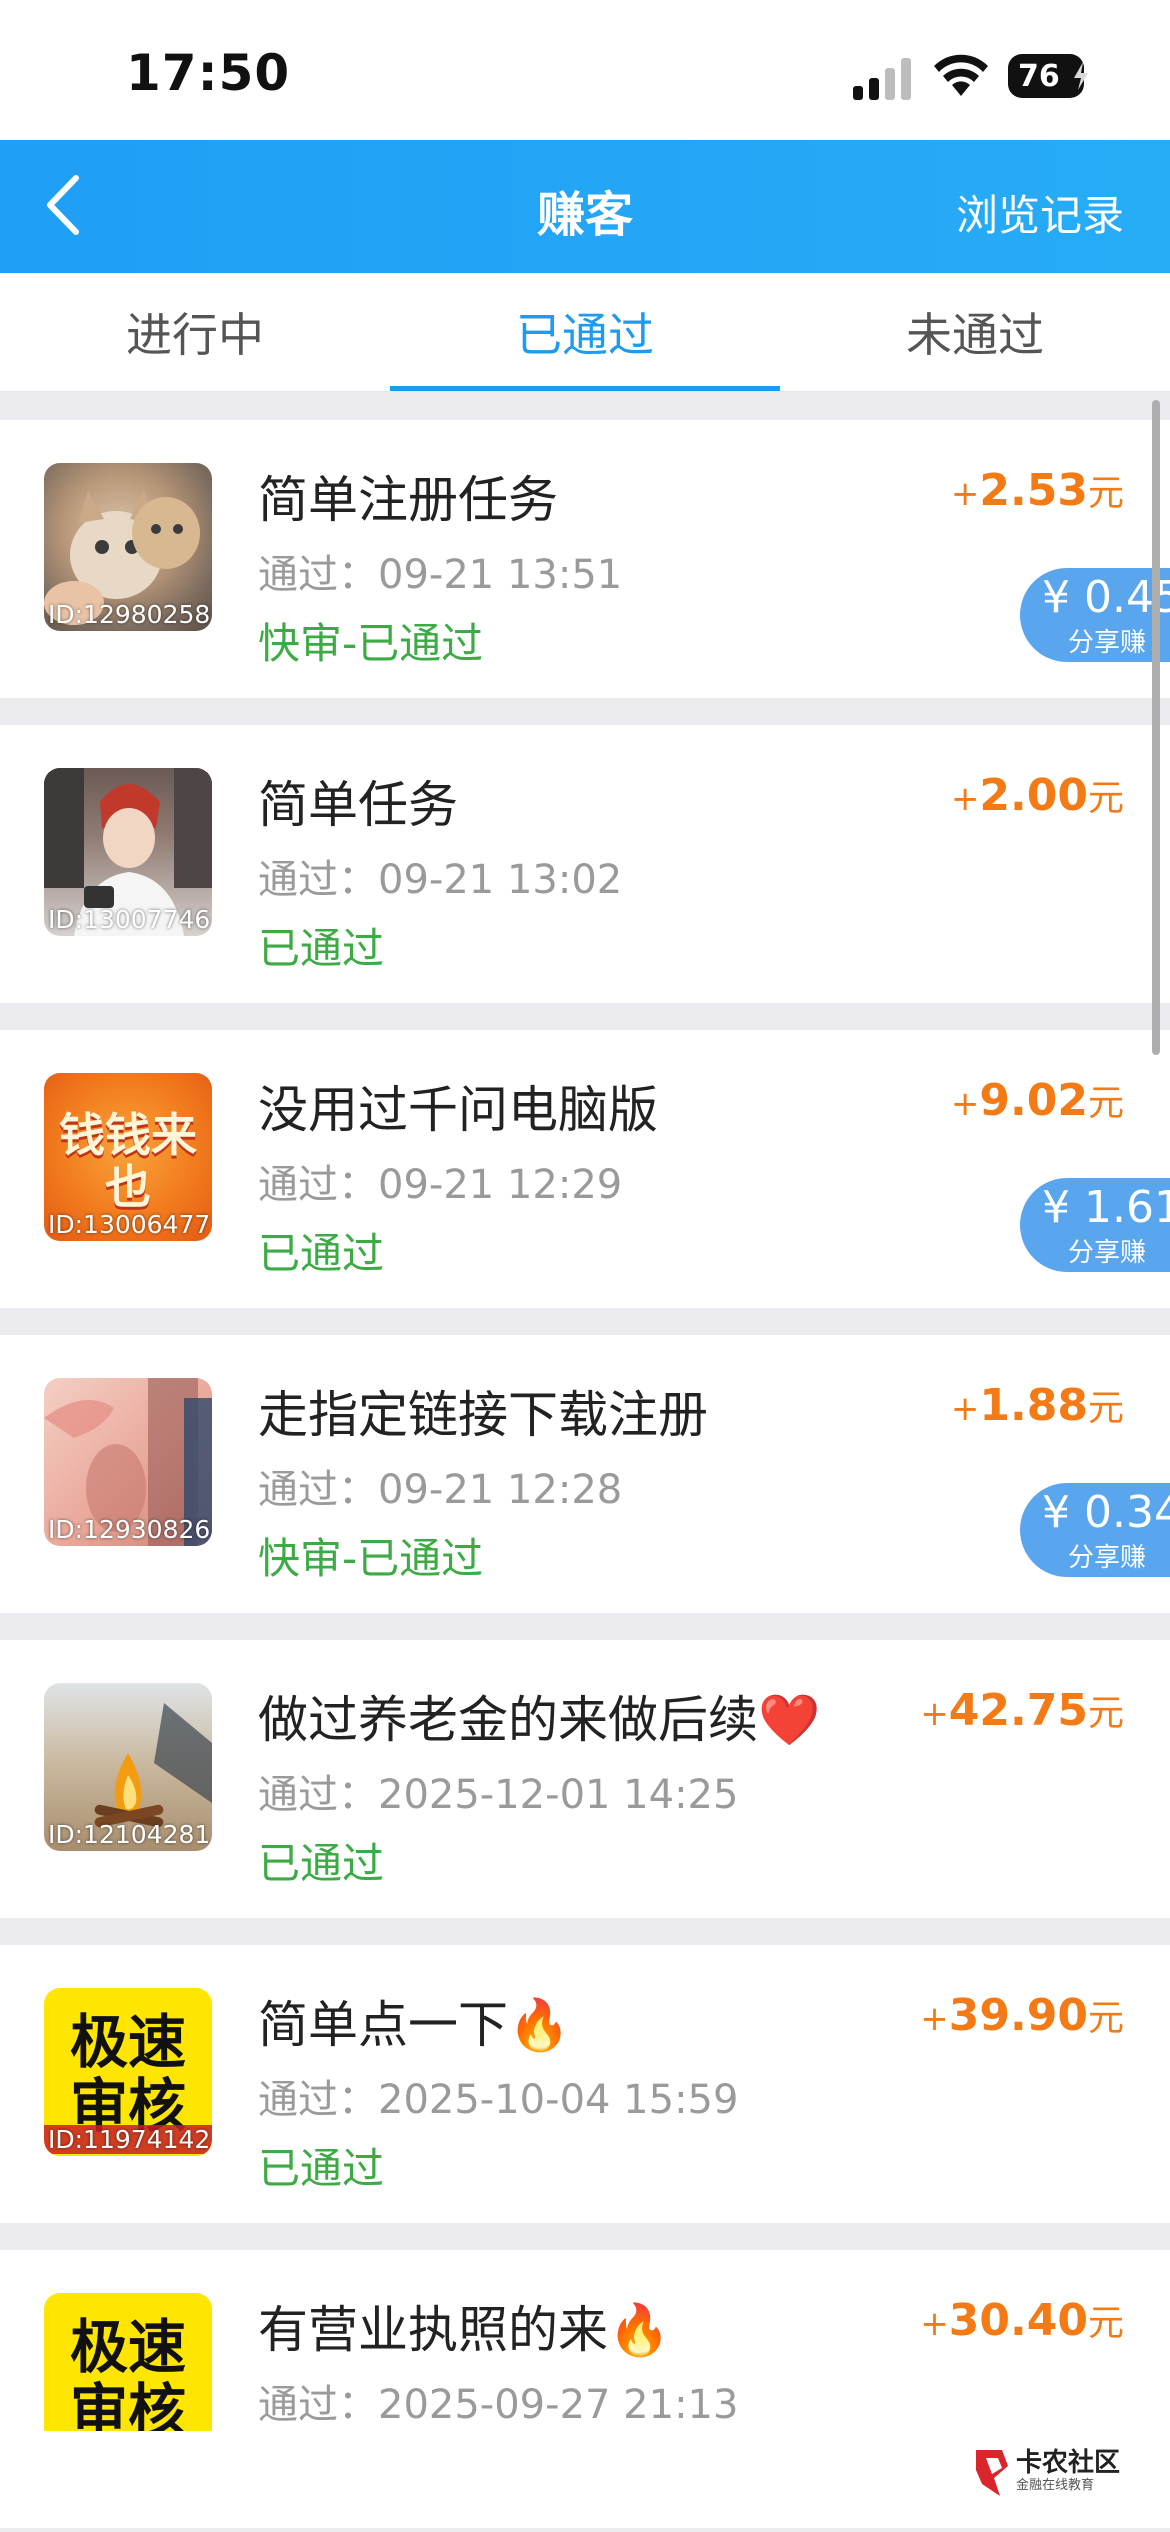 Image resolution: width=1170 pixels, height=2532 pixels. Describe the element at coordinates (1040, 212) in the screenshot. I see `browse-history-button: 浏览记录` at that location.